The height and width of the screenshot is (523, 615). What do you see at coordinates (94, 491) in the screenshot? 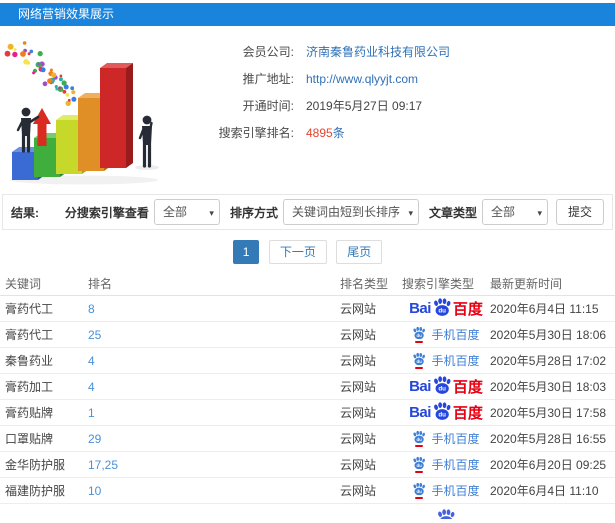
I see `rank-link: 10` at bounding box center [94, 491].